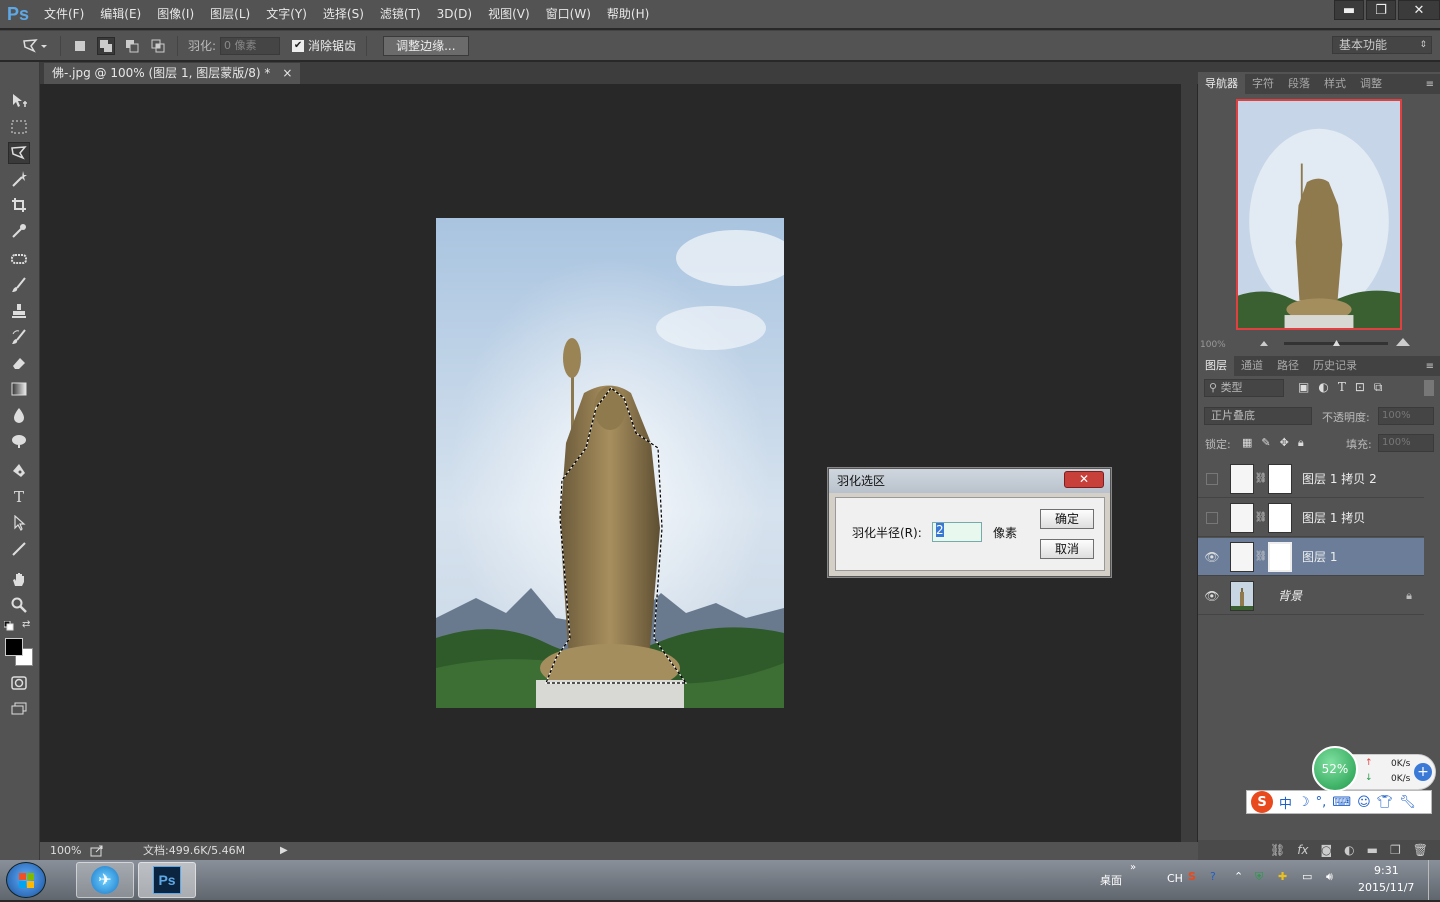 The height and width of the screenshot is (902, 1440). I want to click on menu-edit: 编辑(E), so click(120, 14).